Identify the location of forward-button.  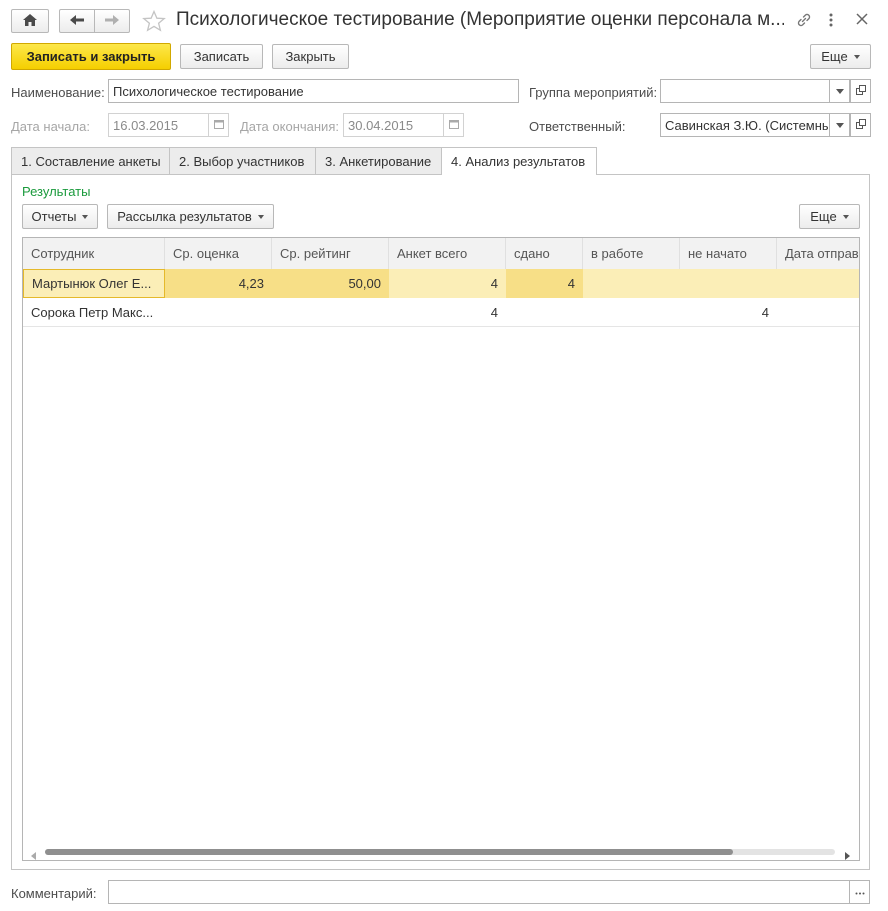
(112, 21).